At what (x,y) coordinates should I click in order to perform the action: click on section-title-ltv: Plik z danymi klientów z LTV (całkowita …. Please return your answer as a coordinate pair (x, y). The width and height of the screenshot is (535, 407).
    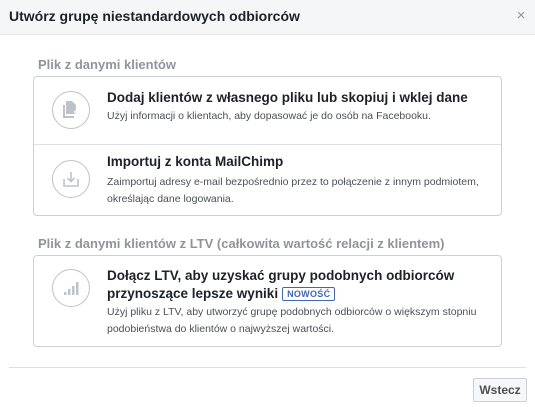
    Looking at the image, I should click on (241, 243).